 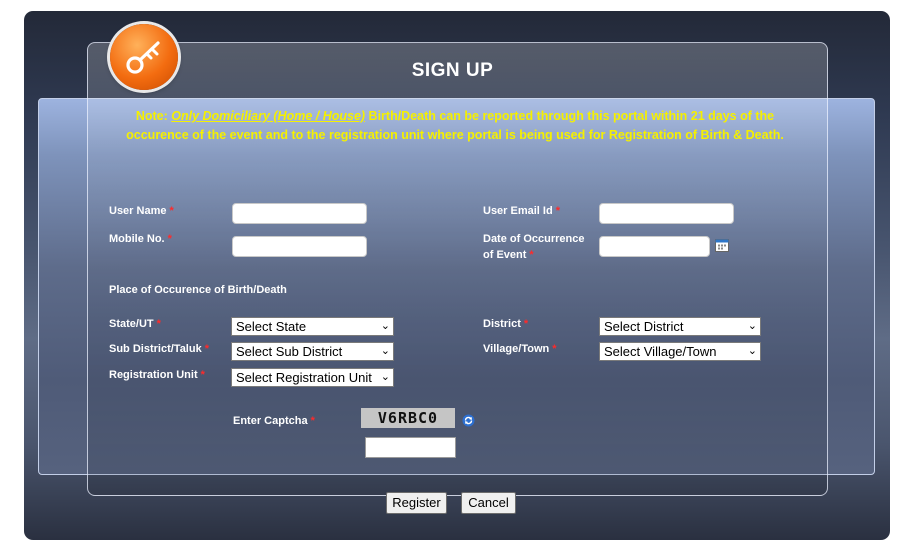 I want to click on state-label-text: State/UT, so click(x=131, y=324).